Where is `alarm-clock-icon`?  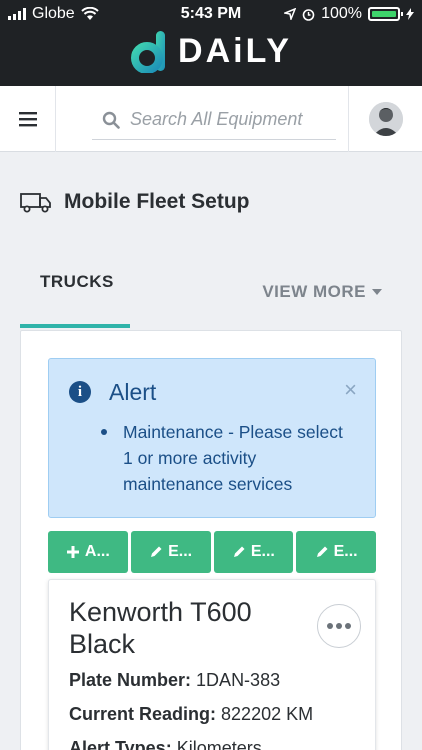
alarm-clock-icon is located at coordinates (308, 14).